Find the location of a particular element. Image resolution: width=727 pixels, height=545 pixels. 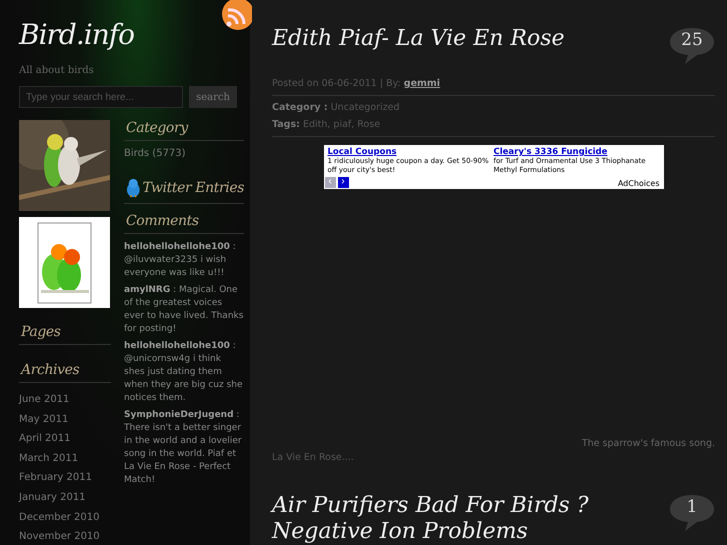

previous-button: ‹ is located at coordinates (330, 182).